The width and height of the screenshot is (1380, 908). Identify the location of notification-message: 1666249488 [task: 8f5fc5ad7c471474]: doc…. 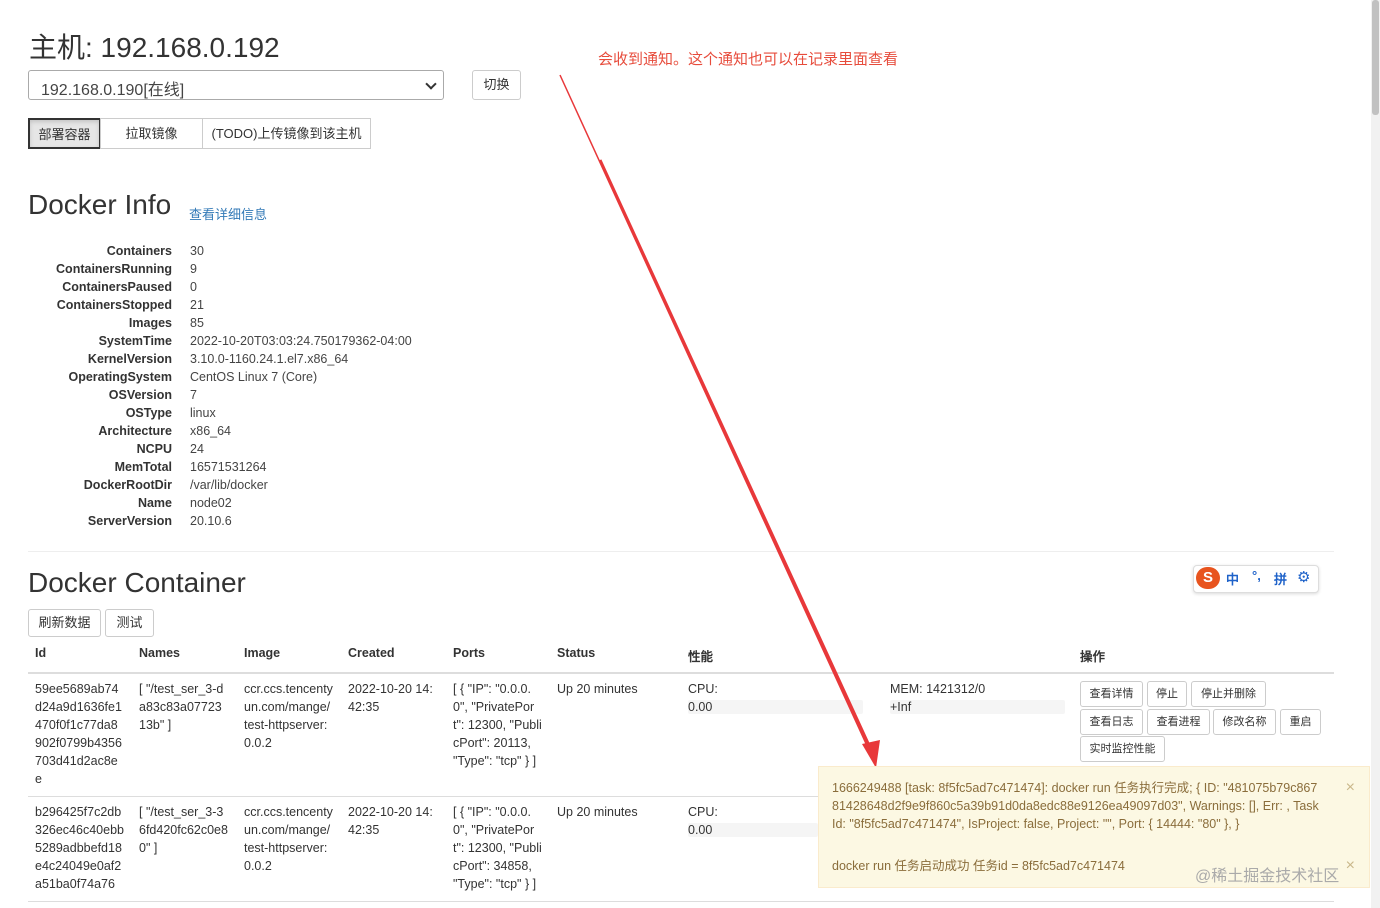
(1075, 806).